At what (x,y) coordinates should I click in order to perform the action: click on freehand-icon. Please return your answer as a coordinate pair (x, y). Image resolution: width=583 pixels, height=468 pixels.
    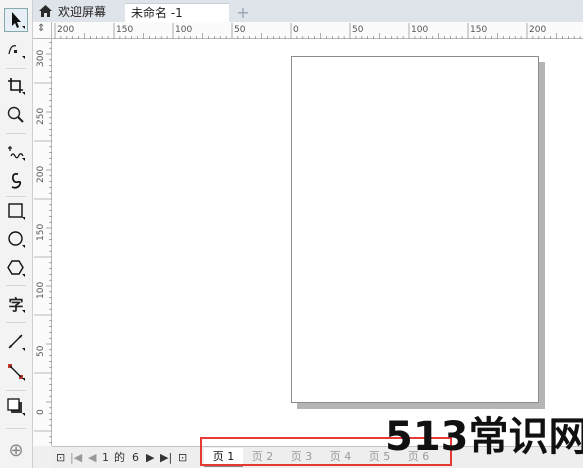
    Looking at the image, I should click on (16, 153).